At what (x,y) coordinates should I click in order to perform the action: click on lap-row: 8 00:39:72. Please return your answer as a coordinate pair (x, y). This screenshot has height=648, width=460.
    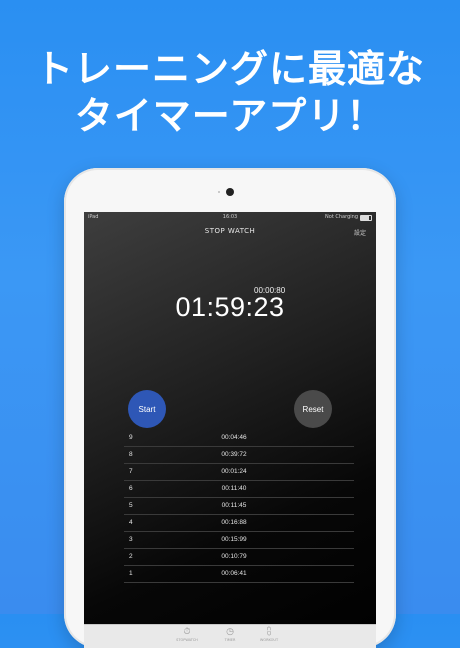
    Looking at the image, I should click on (239, 455).